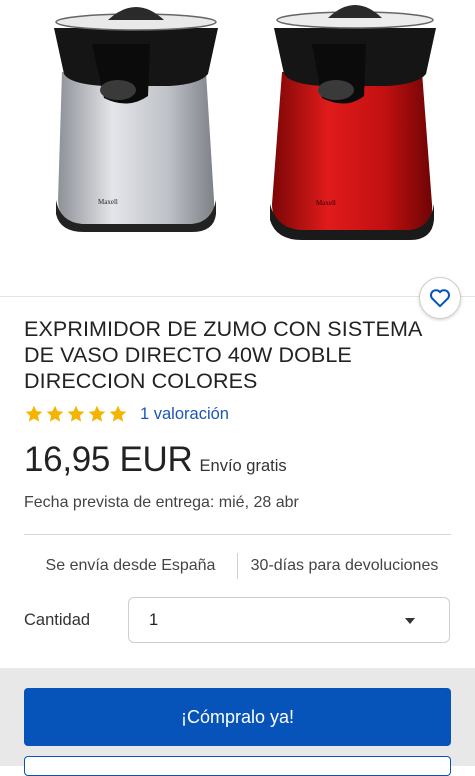 This screenshot has width=475, height=776. I want to click on buy-now-button: ¡Cómpralo ya!, so click(237, 717).